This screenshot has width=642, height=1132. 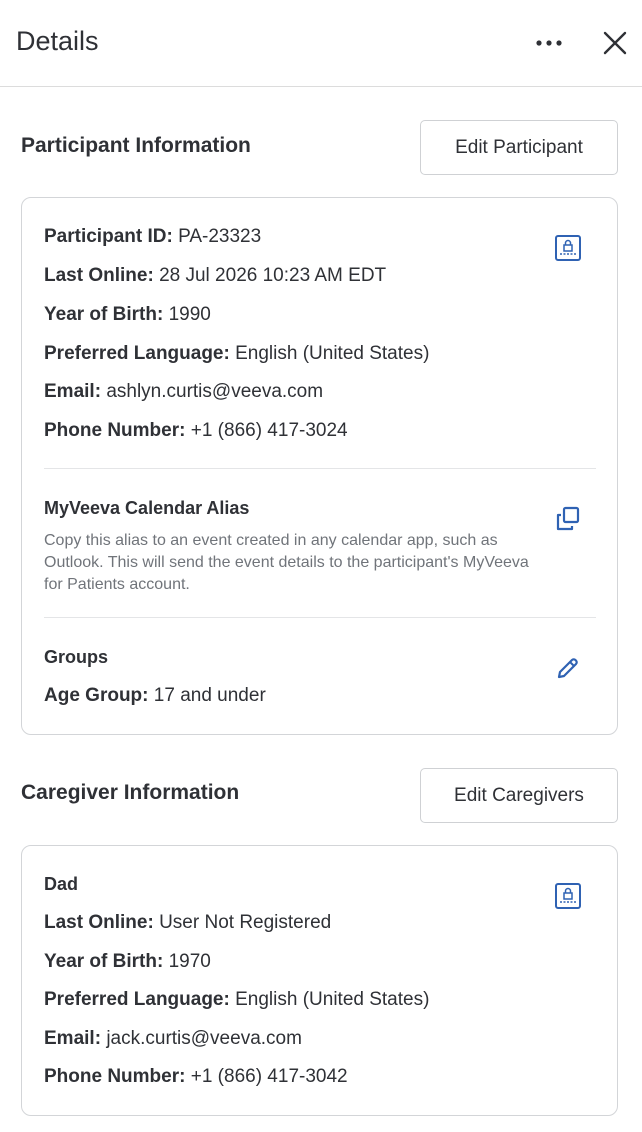 I want to click on participant-id-row: Participant ID: PA-23323, so click(x=153, y=236).